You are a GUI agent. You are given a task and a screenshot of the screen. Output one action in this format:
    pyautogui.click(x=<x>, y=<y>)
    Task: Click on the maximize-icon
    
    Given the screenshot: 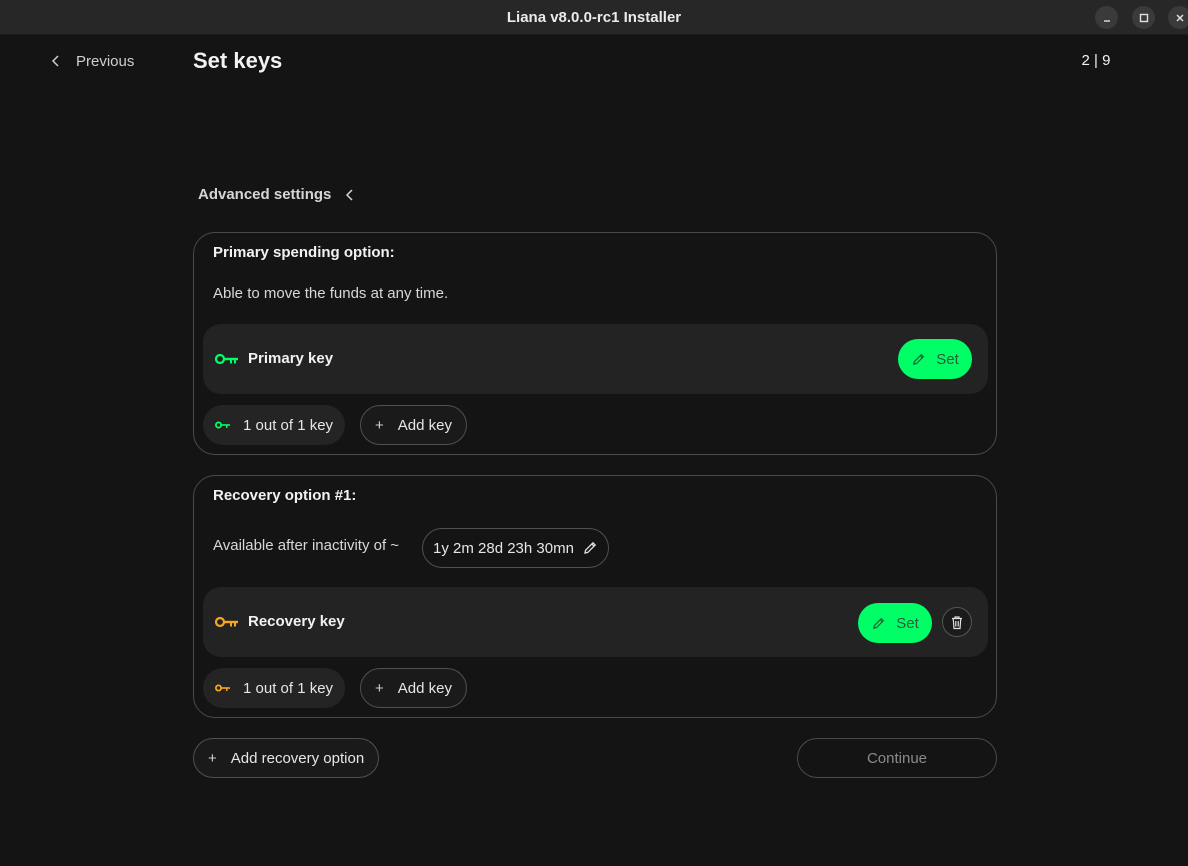 What is the action you would take?
    pyautogui.click(x=1143, y=17)
    